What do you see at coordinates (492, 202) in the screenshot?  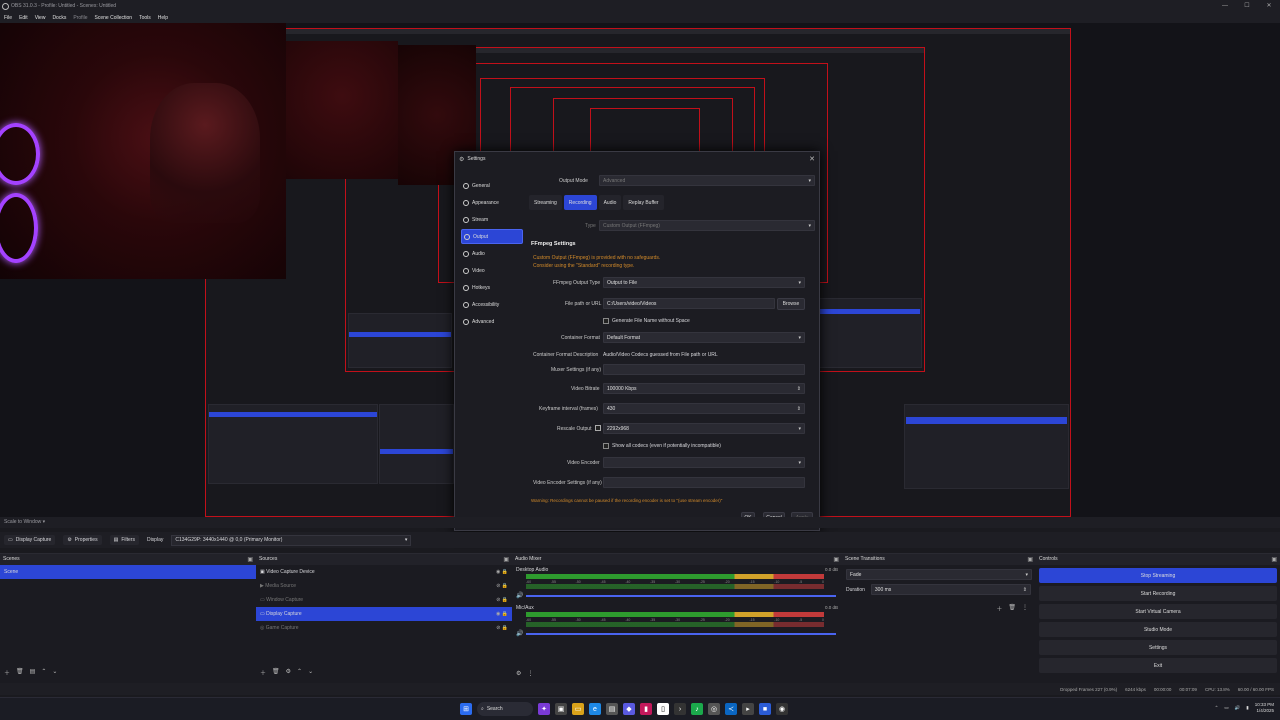 I see `nav-appearance: Appearance` at bounding box center [492, 202].